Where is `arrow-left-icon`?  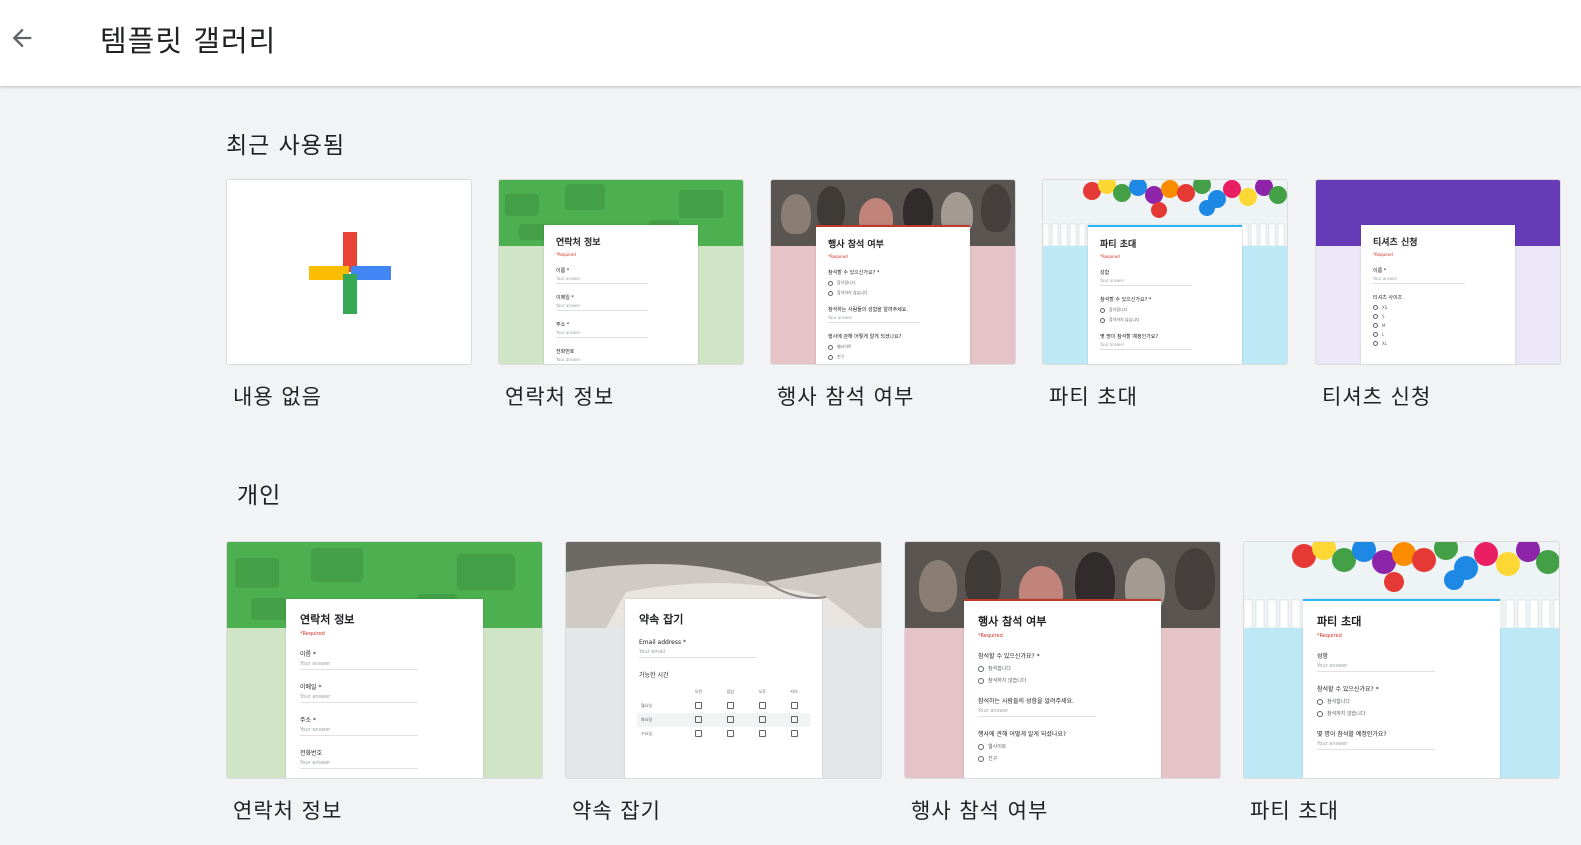
arrow-left-icon is located at coordinates (22, 38).